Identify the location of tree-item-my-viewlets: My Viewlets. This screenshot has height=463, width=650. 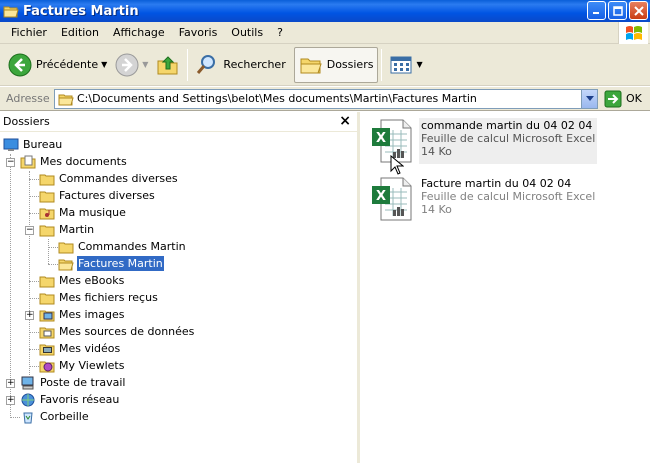
(81, 365).